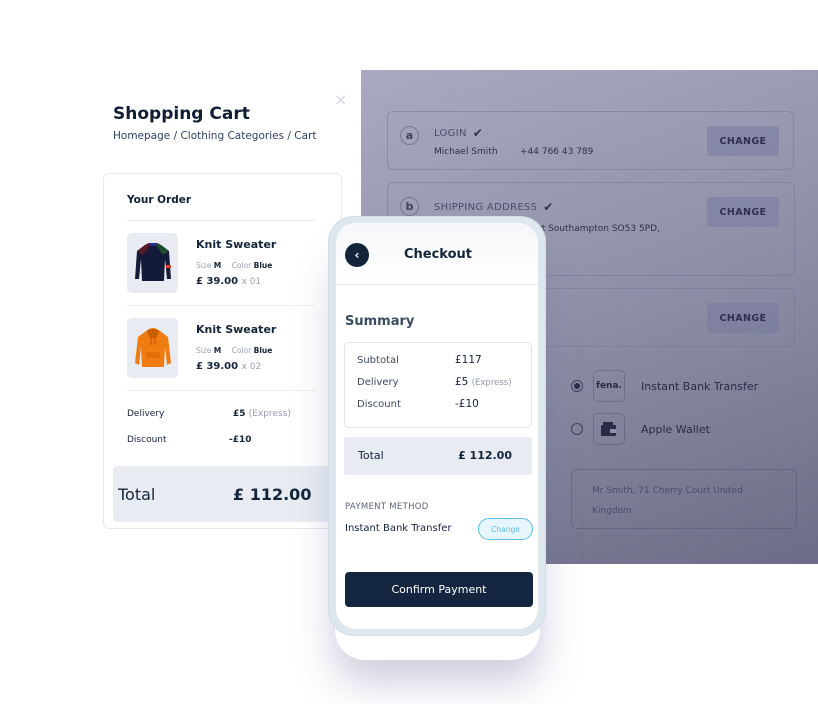  I want to click on phone-header: Checkout ‹, so click(437, 254).